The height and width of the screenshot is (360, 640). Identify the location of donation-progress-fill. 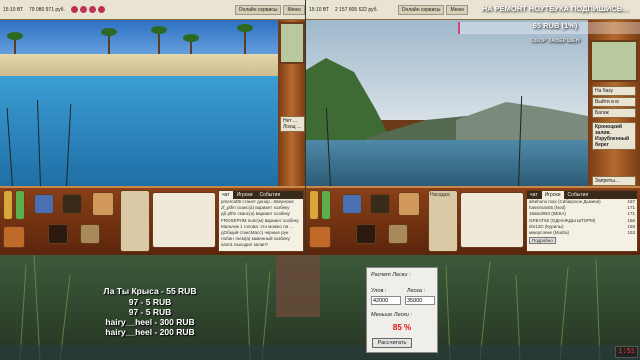
(459, 28).